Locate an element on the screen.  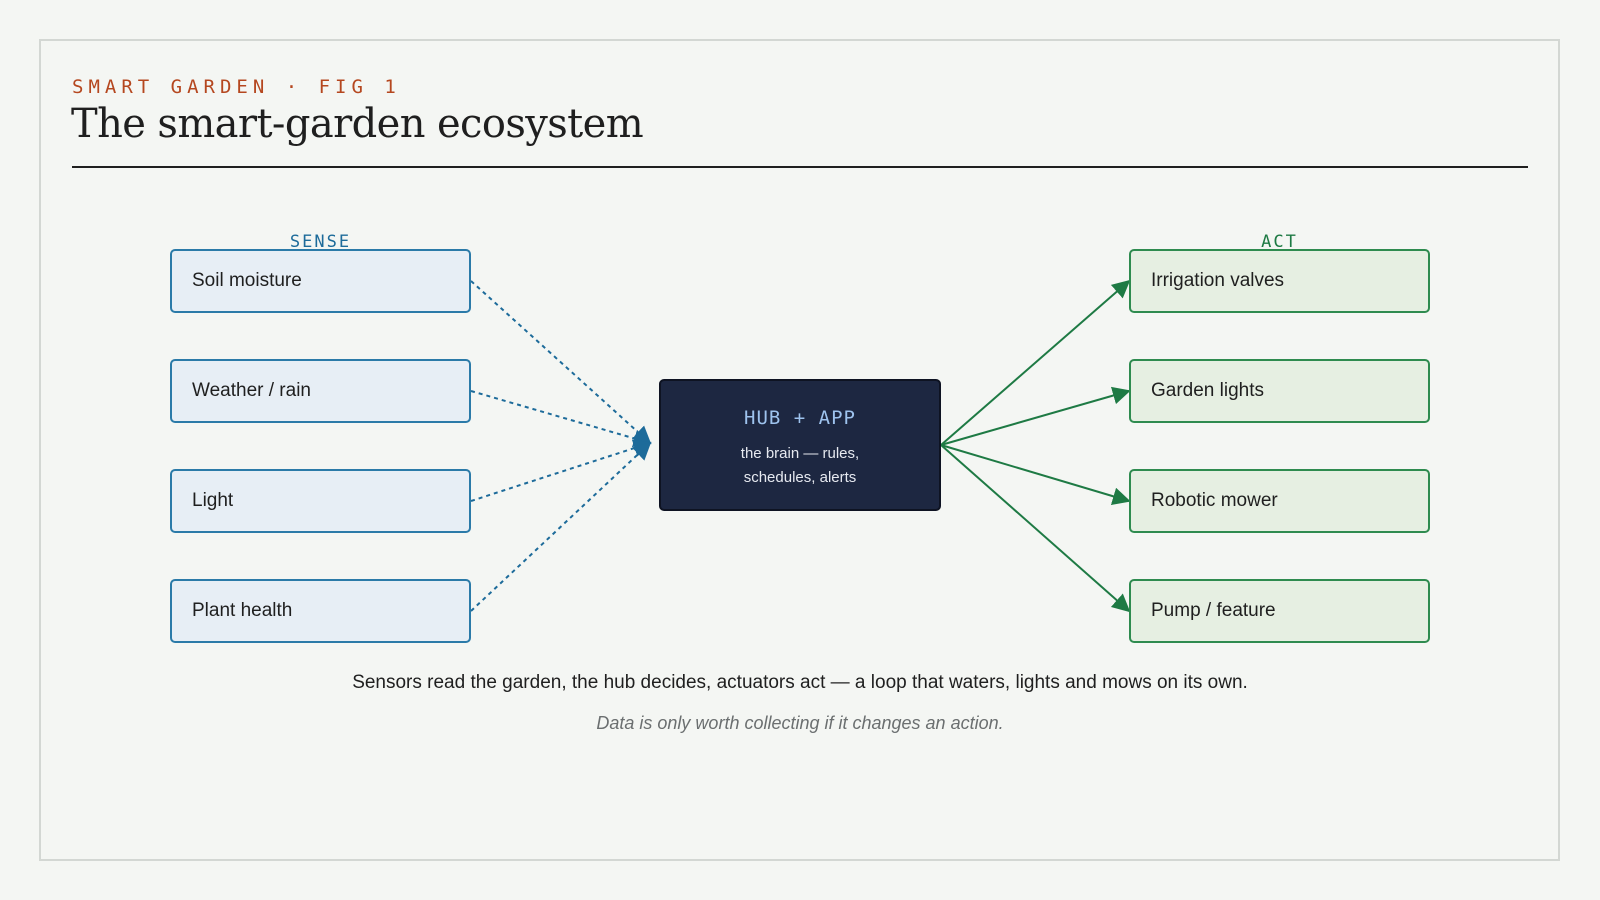
link-hub-to-irrigation-valves is located at coordinates (1035, 362).